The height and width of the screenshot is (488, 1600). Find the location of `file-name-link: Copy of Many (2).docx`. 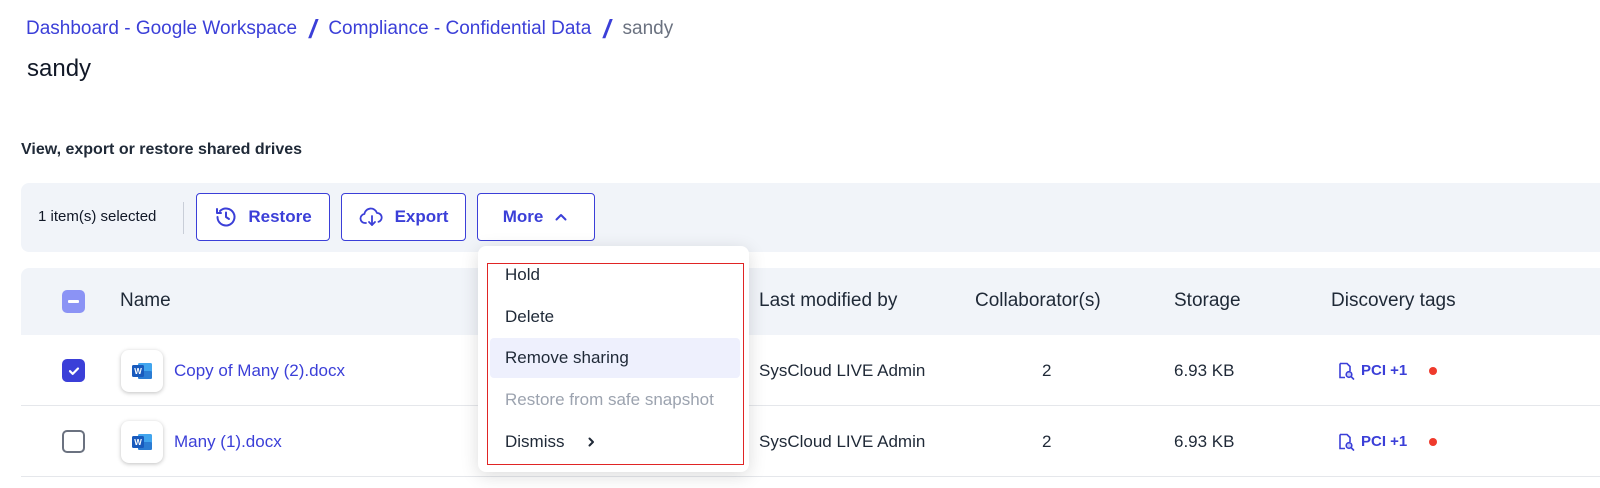

file-name-link: Copy of Many (2).docx is located at coordinates (259, 371).